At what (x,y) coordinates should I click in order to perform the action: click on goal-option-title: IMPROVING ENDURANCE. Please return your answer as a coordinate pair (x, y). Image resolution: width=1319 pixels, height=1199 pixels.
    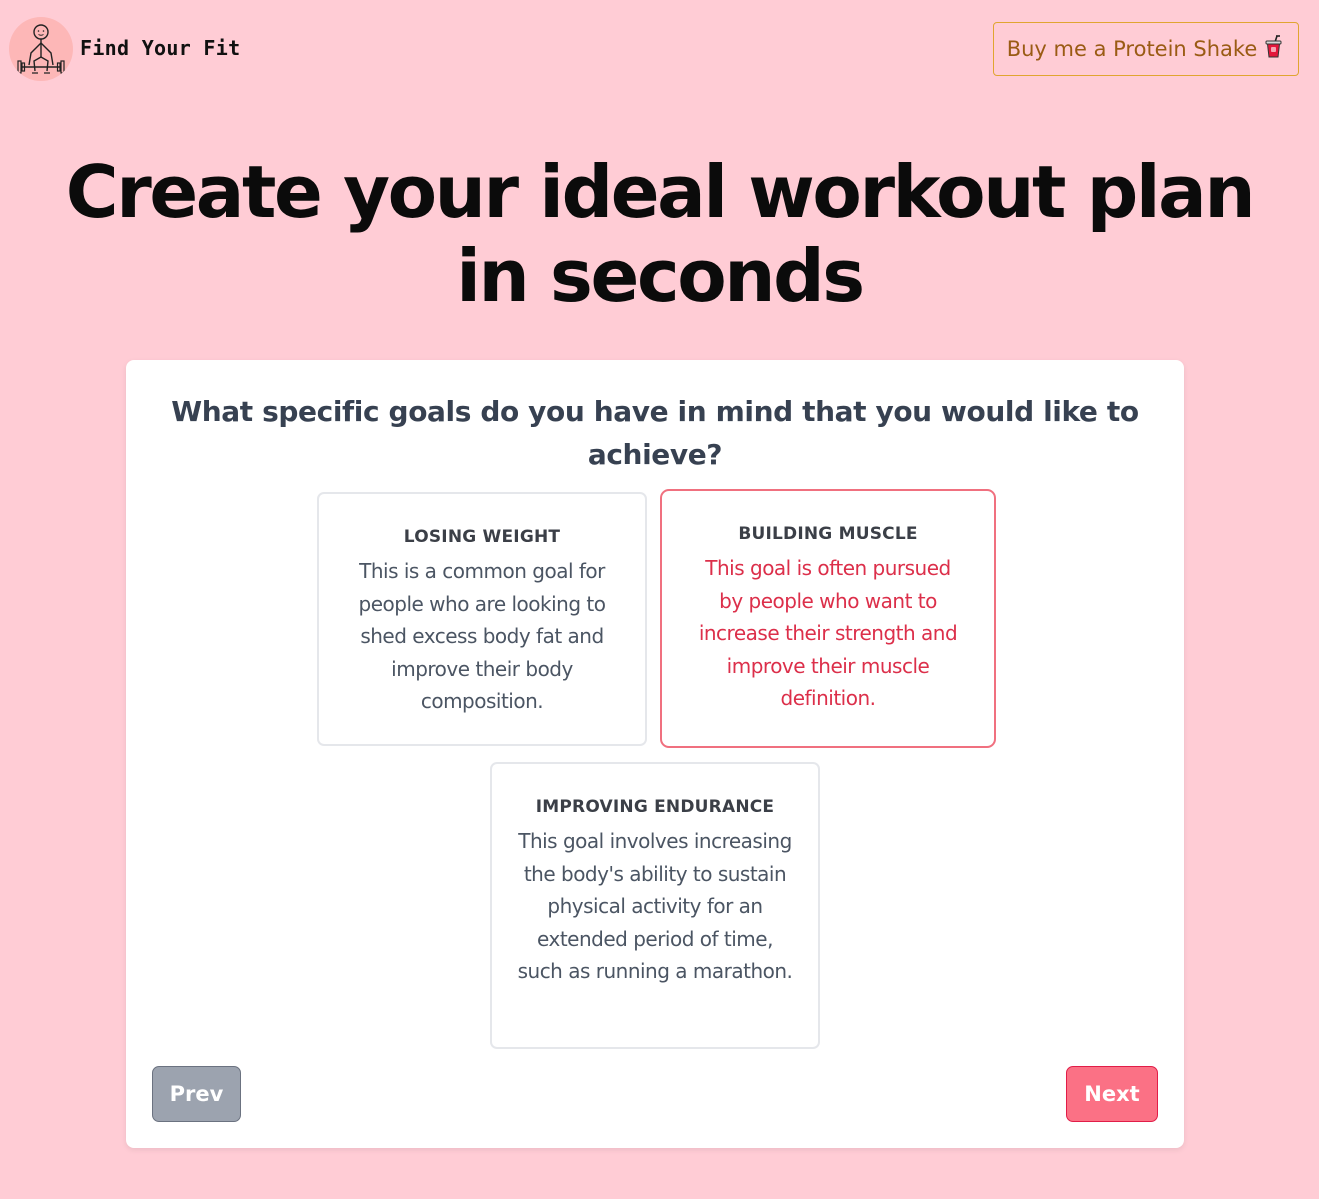
    Looking at the image, I should click on (655, 807).